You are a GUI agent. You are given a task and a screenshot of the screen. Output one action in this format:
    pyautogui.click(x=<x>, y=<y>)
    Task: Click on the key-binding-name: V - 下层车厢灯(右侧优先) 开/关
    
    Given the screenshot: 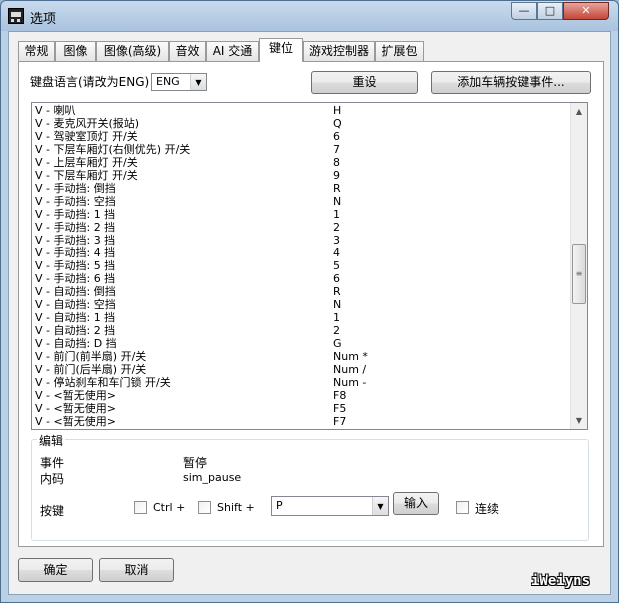 What is the action you would take?
    pyautogui.click(x=113, y=149)
    